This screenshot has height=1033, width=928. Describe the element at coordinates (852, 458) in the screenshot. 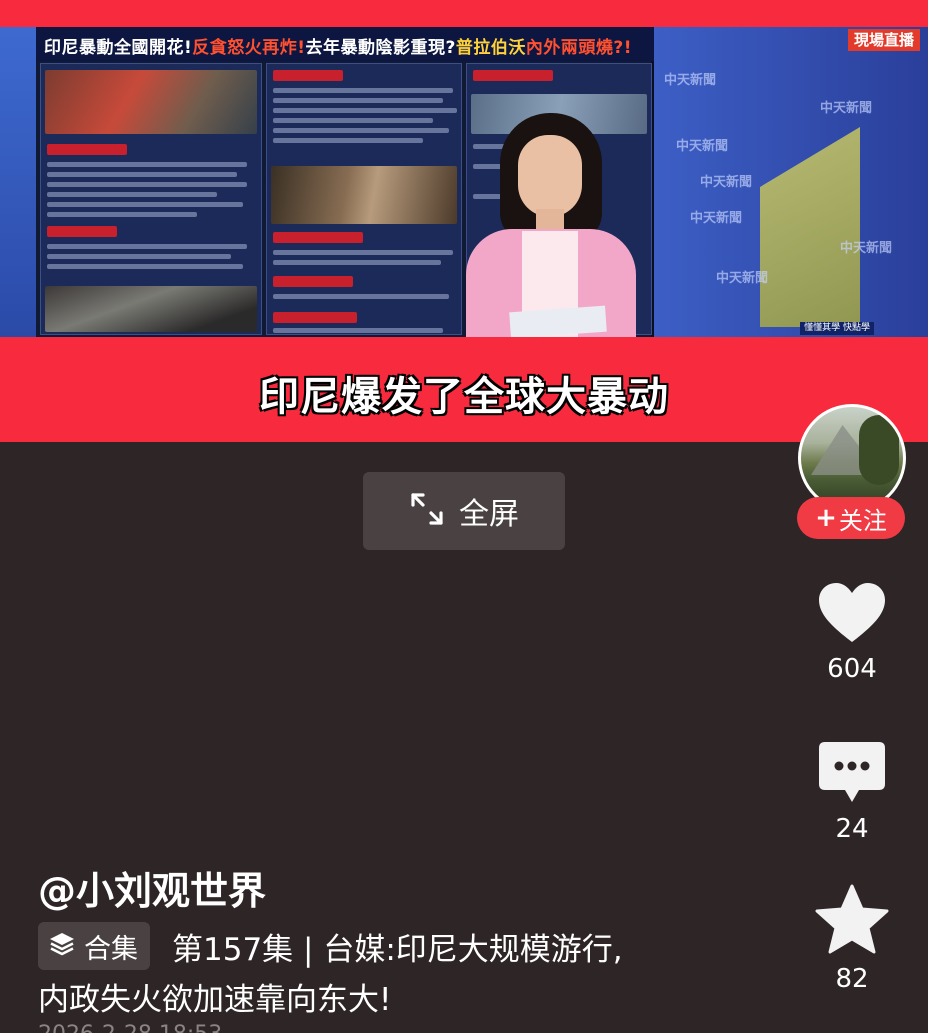

I see `author-avatar` at that location.